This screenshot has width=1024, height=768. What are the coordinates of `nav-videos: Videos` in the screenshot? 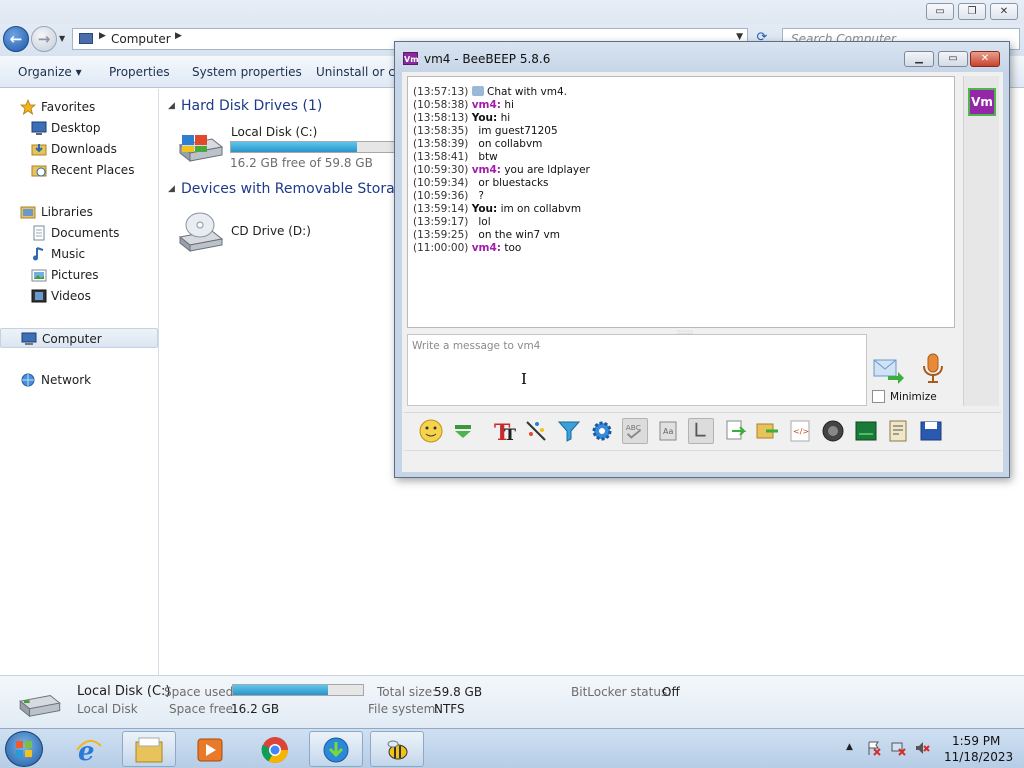 It's located at (79, 296).